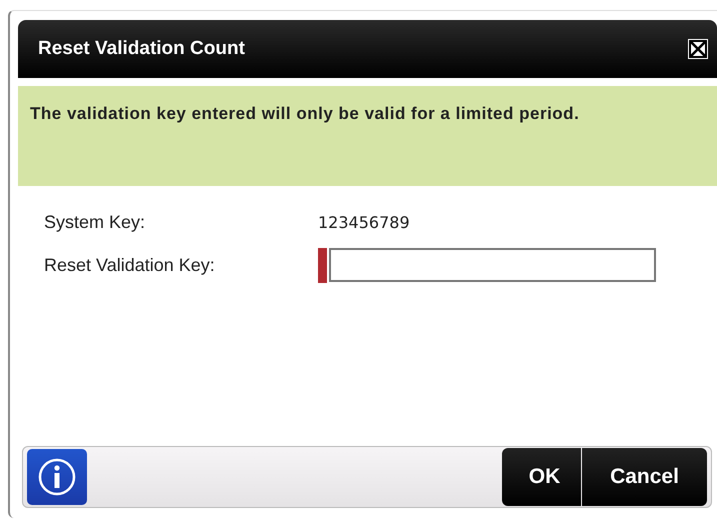  Describe the element at coordinates (541, 477) in the screenshot. I see `ok-button: OK` at that location.